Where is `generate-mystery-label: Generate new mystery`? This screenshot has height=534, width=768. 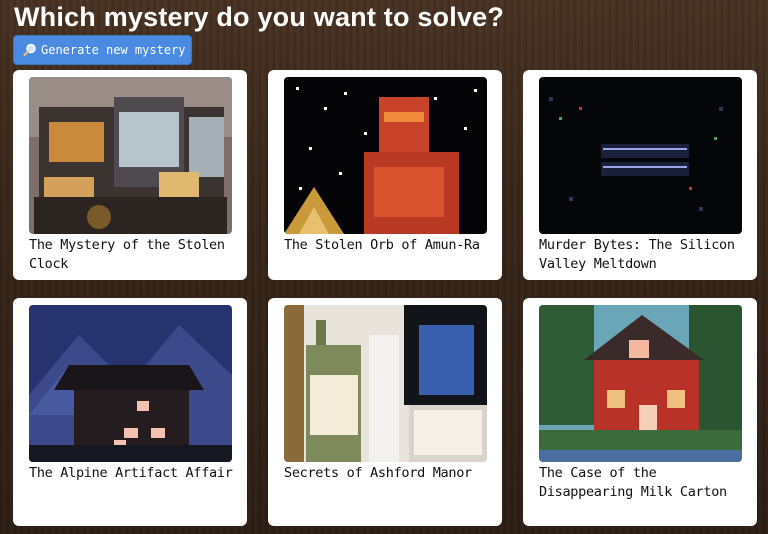 generate-mystery-label: Generate new mystery is located at coordinates (113, 50).